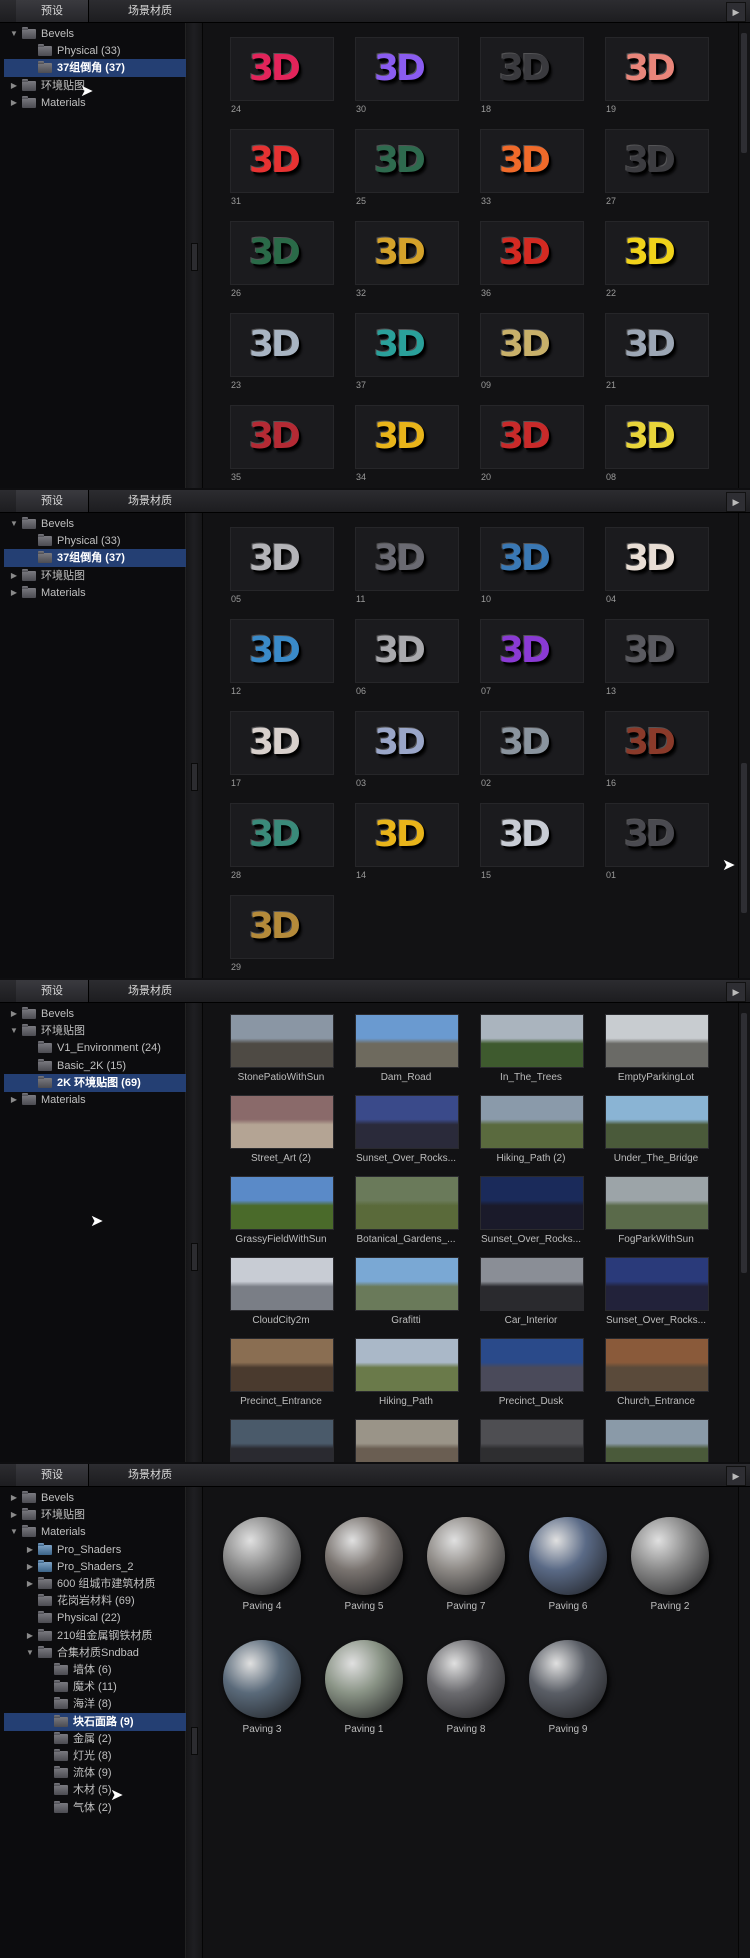  Describe the element at coordinates (657, 351) in the screenshot. I see `preset-thumbnail: 3D 21` at that location.